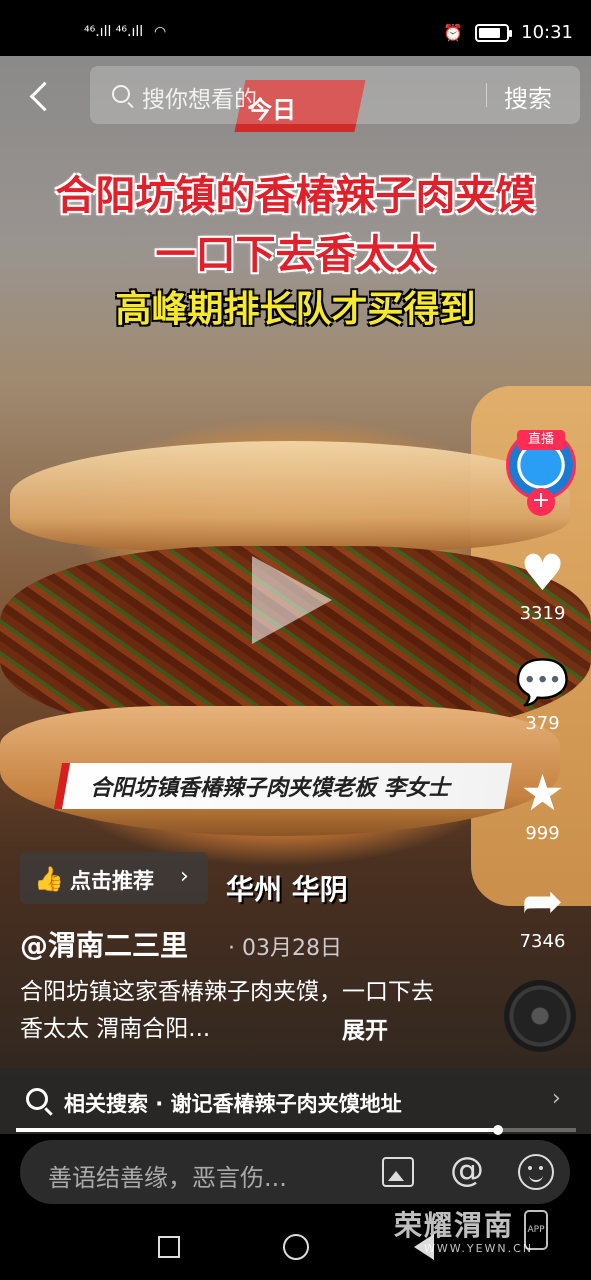  I want to click on back-arrow-icon, so click(41, 97).